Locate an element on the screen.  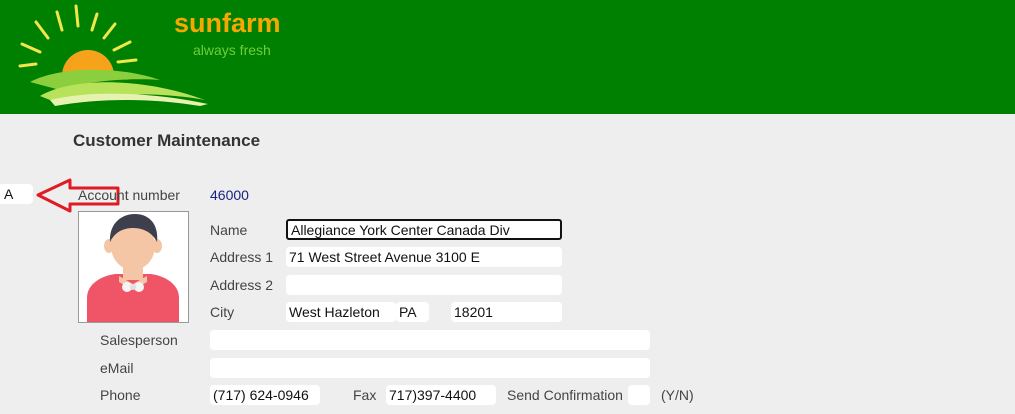
customer-photo is located at coordinates (133, 267).